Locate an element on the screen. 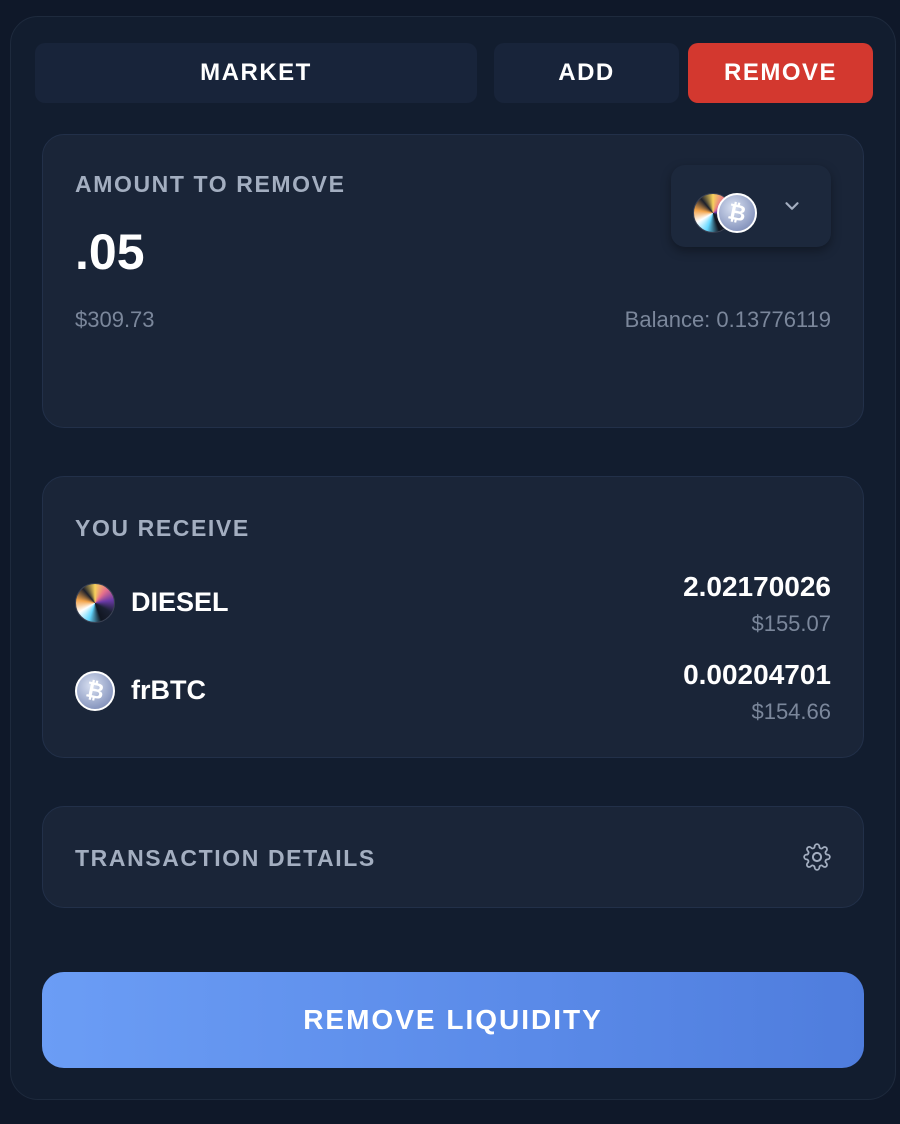 The height and width of the screenshot is (1124, 900). tab-market: MARKET is located at coordinates (256, 73).